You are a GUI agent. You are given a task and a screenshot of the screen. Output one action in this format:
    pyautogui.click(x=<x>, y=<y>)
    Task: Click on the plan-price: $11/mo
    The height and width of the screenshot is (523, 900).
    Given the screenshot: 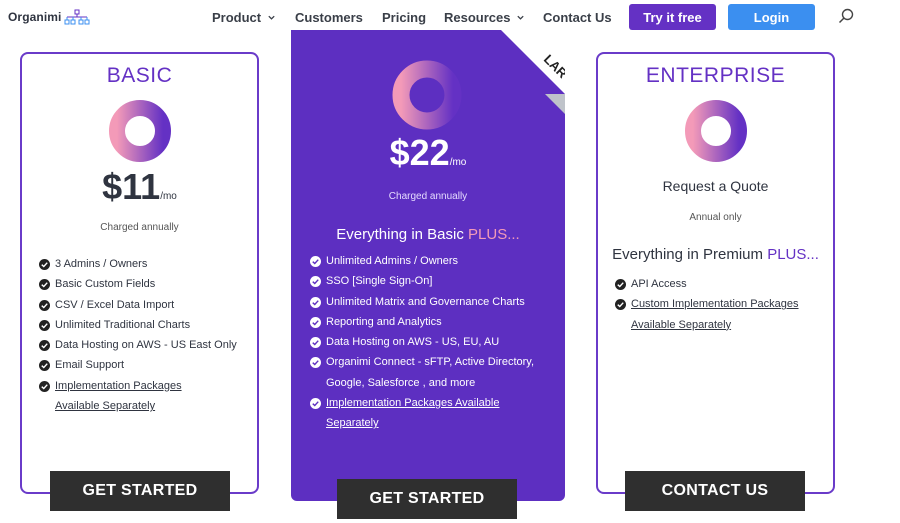 What is the action you would take?
    pyautogui.click(x=139, y=187)
    